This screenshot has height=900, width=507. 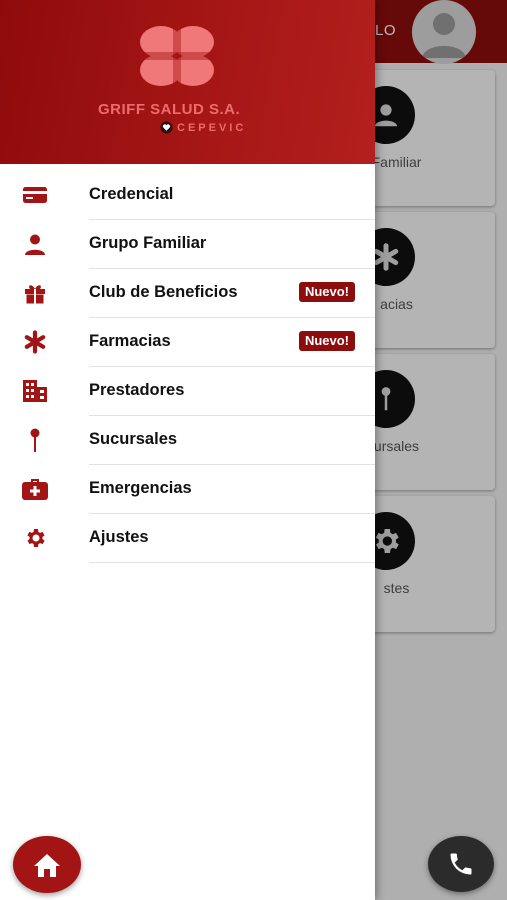 I want to click on menu-item-grupo-familiar: Grupo Familiar, so click(x=187, y=244).